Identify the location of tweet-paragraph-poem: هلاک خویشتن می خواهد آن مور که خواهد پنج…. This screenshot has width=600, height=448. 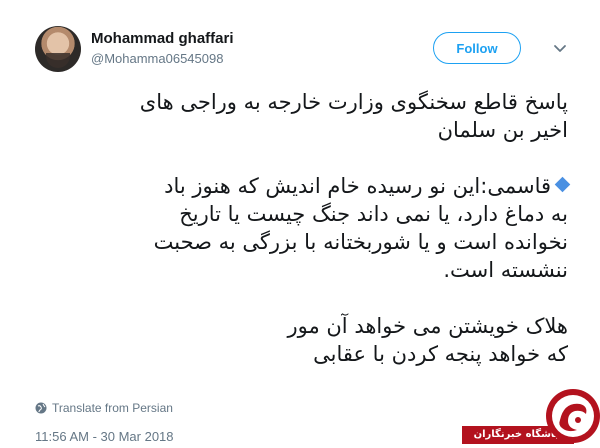
(299, 340).